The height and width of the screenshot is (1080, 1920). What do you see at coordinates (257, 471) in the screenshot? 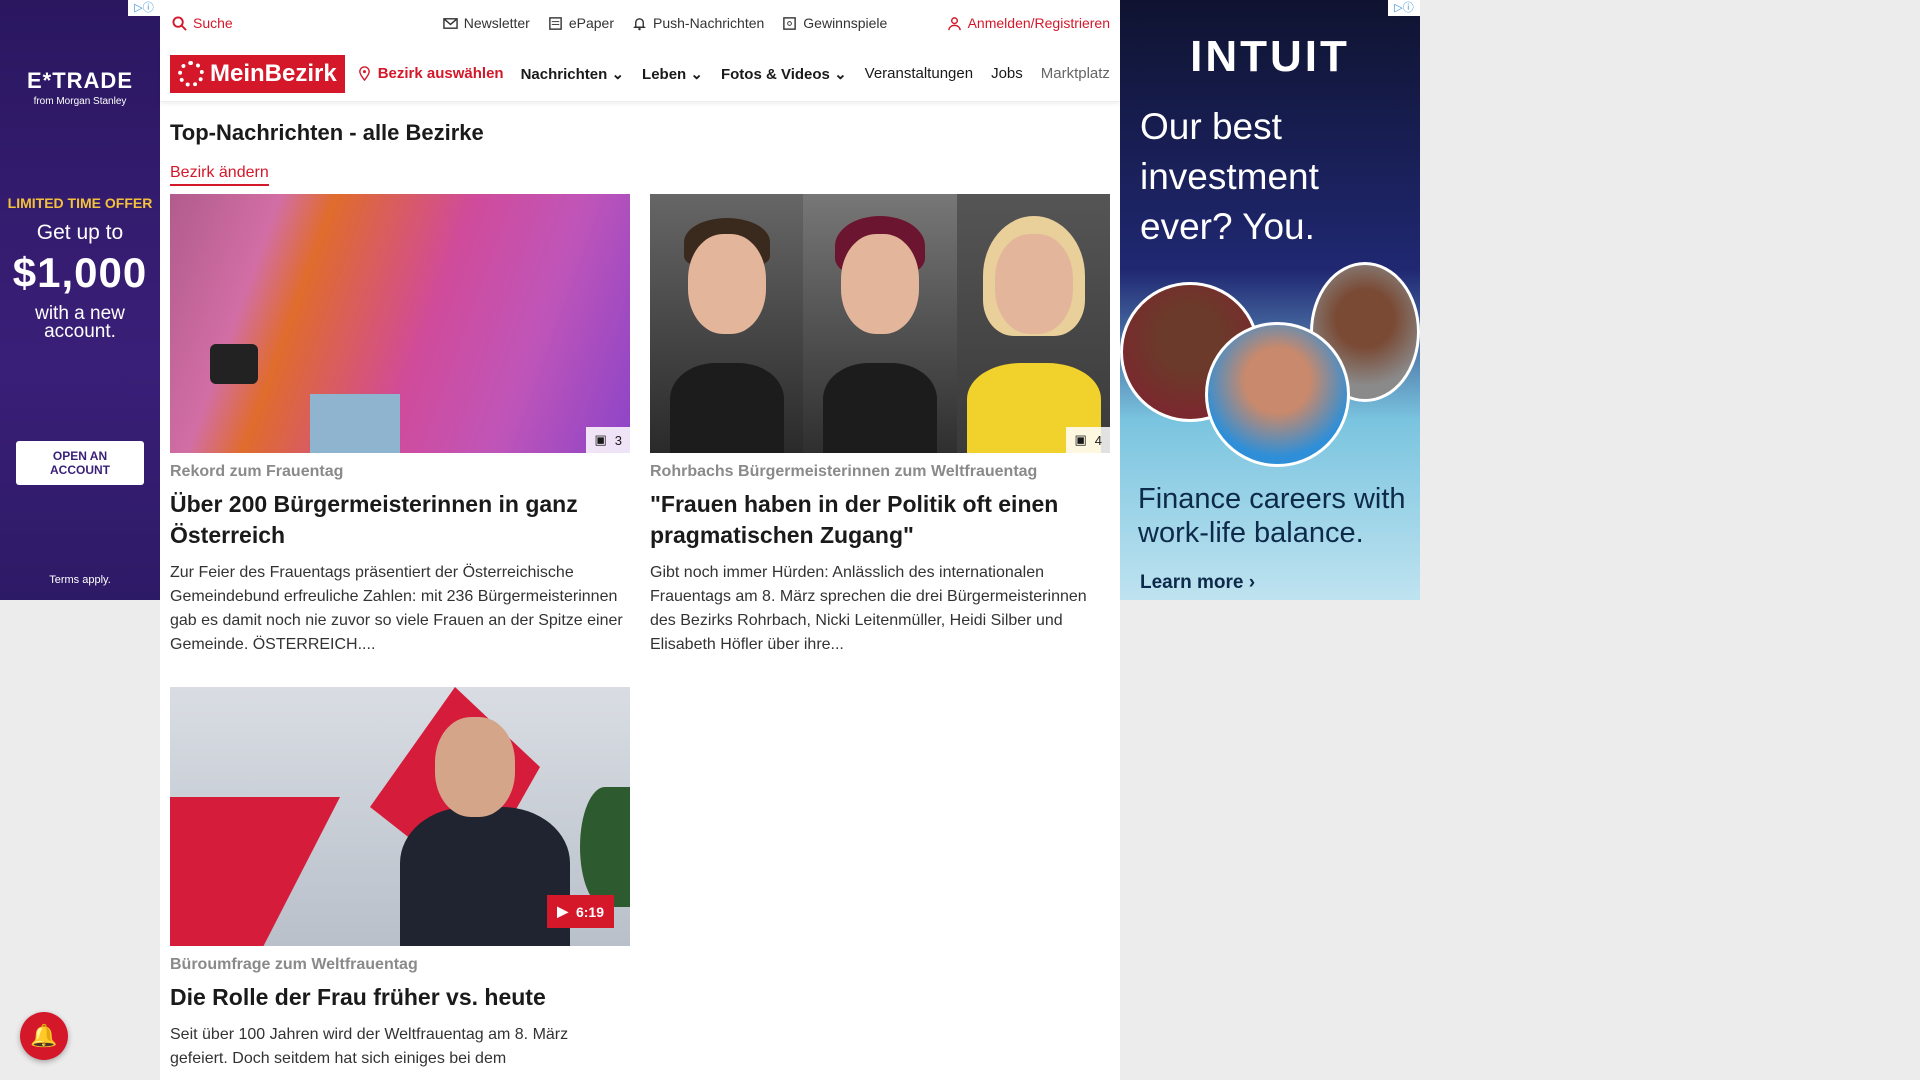
I see `article-kicker: Rekord zum Frauentag` at bounding box center [257, 471].